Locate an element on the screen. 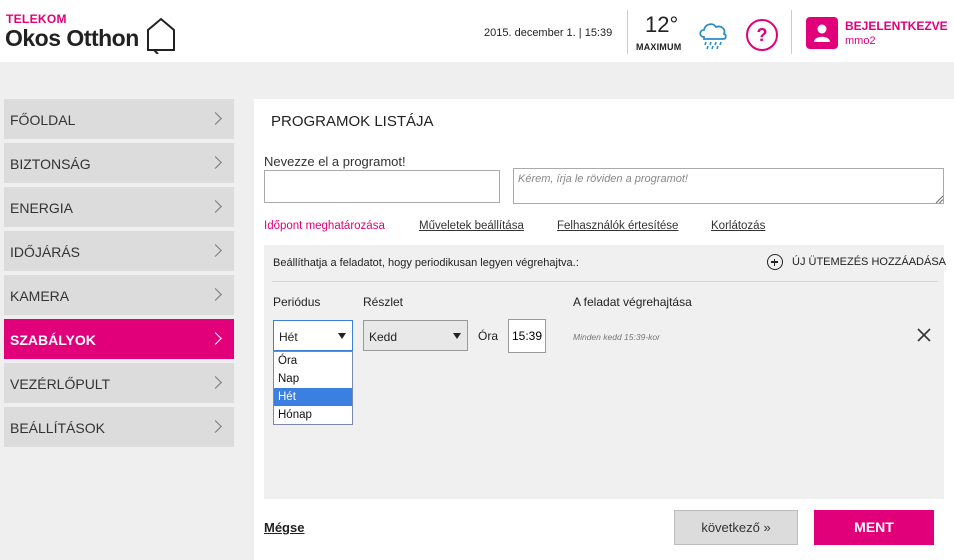  column-period: Periódus is located at coordinates (297, 302).